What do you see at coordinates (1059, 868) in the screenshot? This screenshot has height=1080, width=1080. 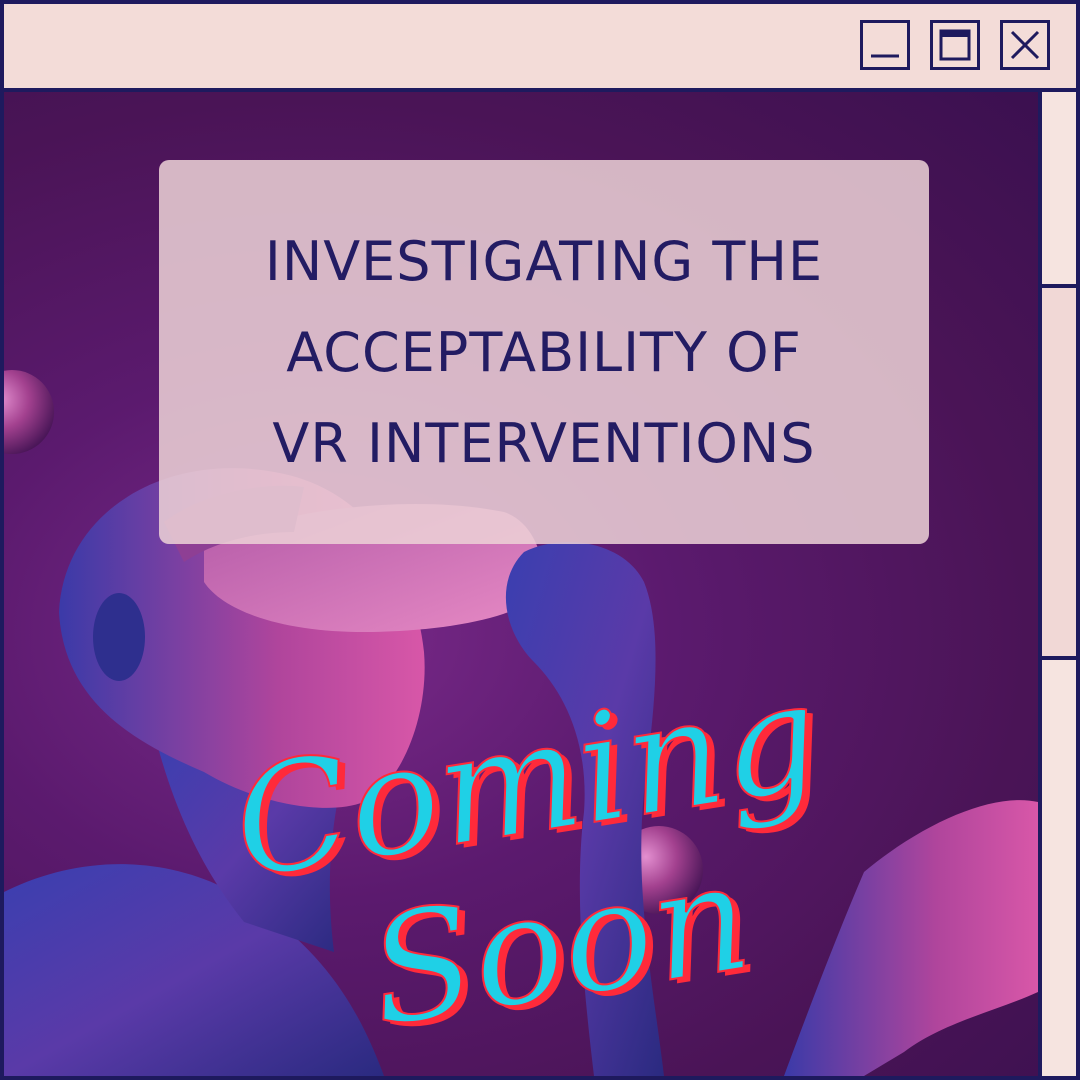 I see `scroll-track-bottom` at bounding box center [1059, 868].